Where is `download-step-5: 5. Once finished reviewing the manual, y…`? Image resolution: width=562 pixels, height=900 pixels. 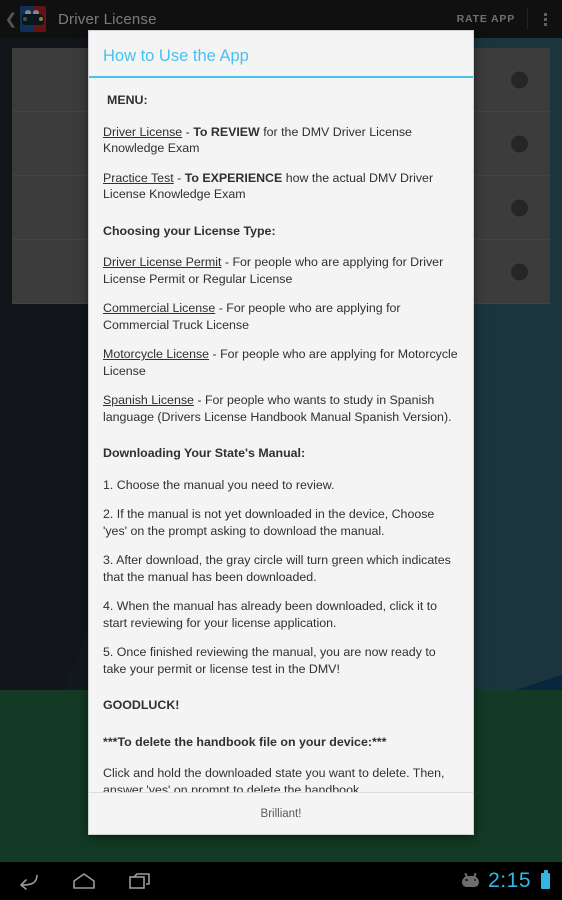 download-step-5: 5. Once finished reviewing the manual, y… is located at coordinates (269, 660).